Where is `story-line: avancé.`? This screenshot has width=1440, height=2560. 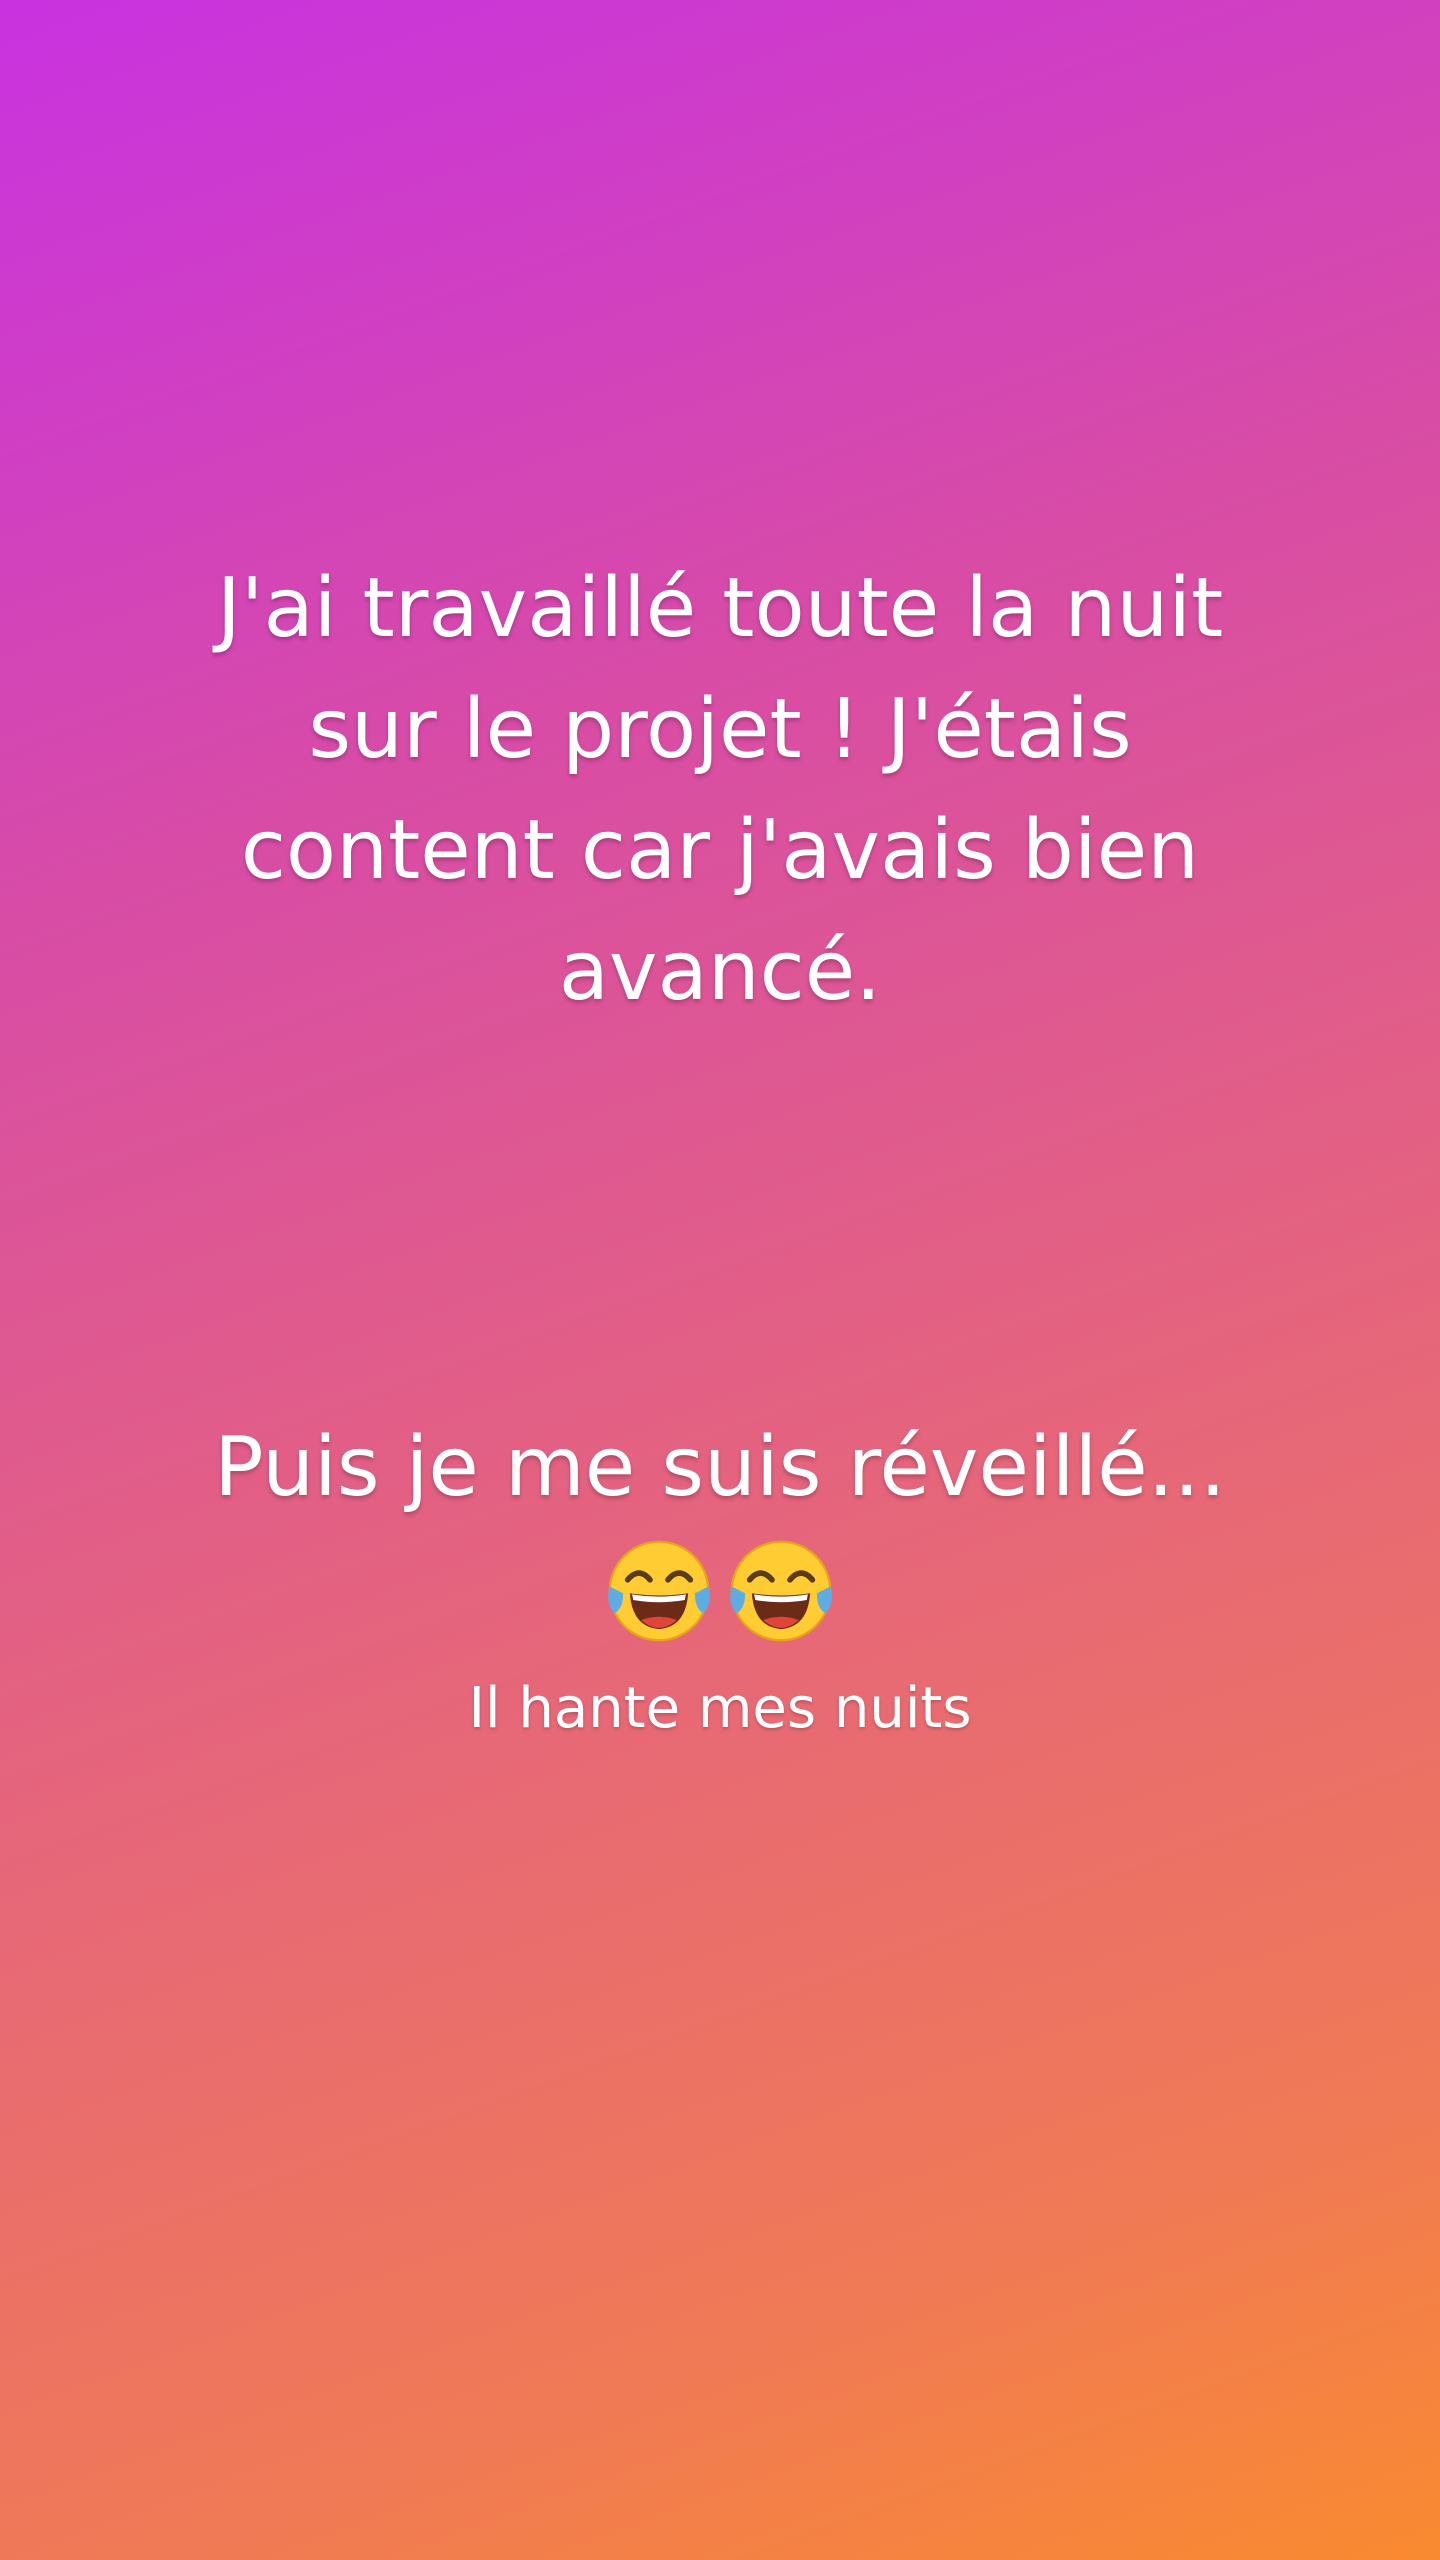 story-line: avancé. is located at coordinates (720, 971).